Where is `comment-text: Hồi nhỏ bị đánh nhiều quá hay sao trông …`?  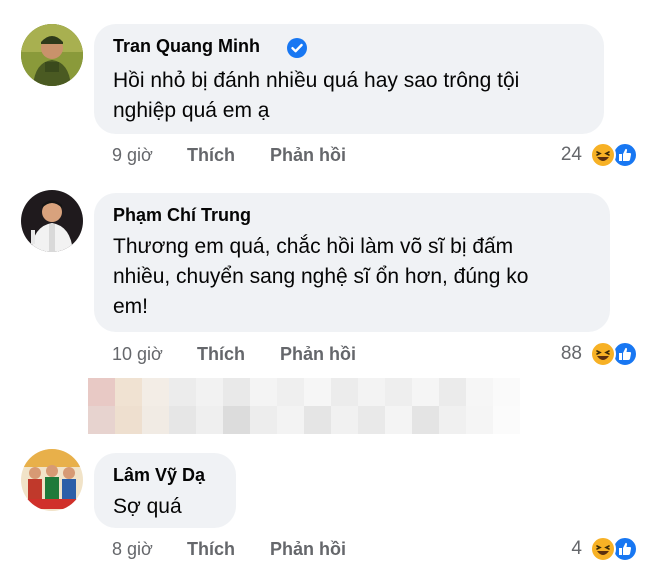 comment-text: Hồi nhỏ bị đánh nhiều quá hay sao trông … is located at coordinates (316, 96).